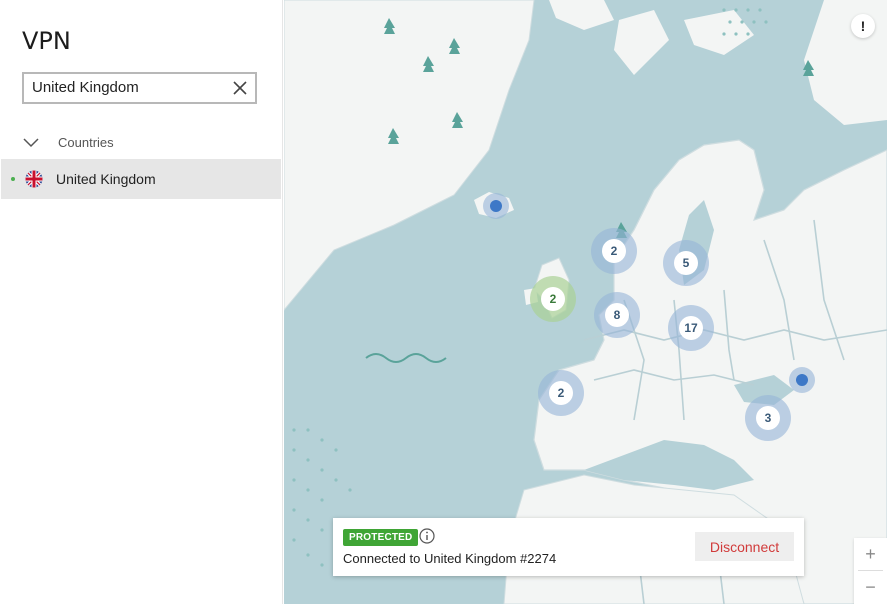 This screenshot has height=604, width=887. I want to click on server-cluster-central-europe: 17, so click(691, 328).